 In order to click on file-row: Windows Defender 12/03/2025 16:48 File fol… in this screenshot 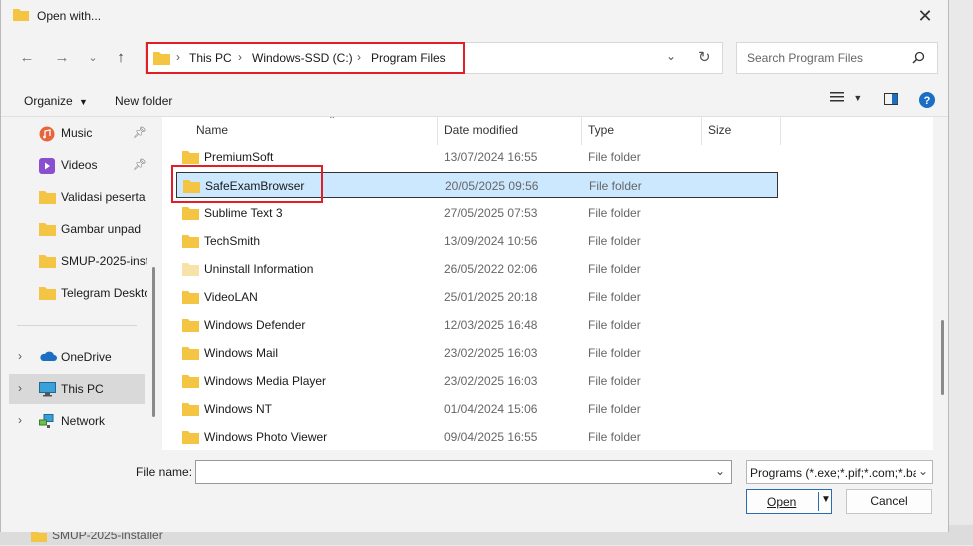, I will do `click(477, 325)`.